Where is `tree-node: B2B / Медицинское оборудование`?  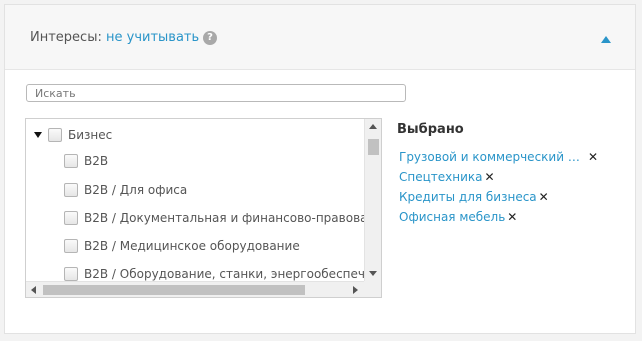
tree-node: B2B / Медицинское оборудование is located at coordinates (182, 246).